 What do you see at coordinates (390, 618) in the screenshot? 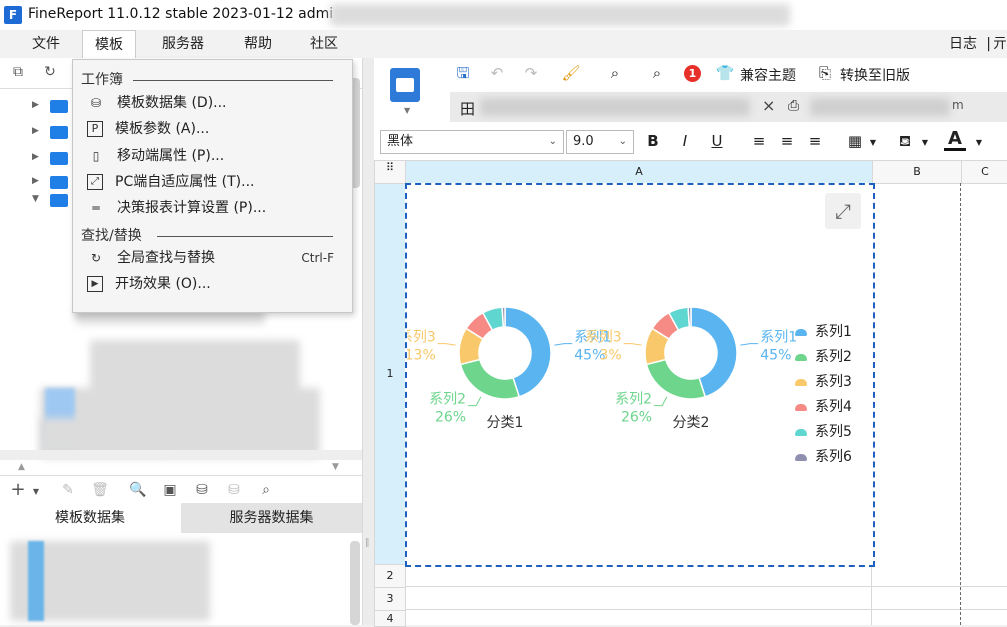
I see `row-header-4: 4` at bounding box center [390, 618].